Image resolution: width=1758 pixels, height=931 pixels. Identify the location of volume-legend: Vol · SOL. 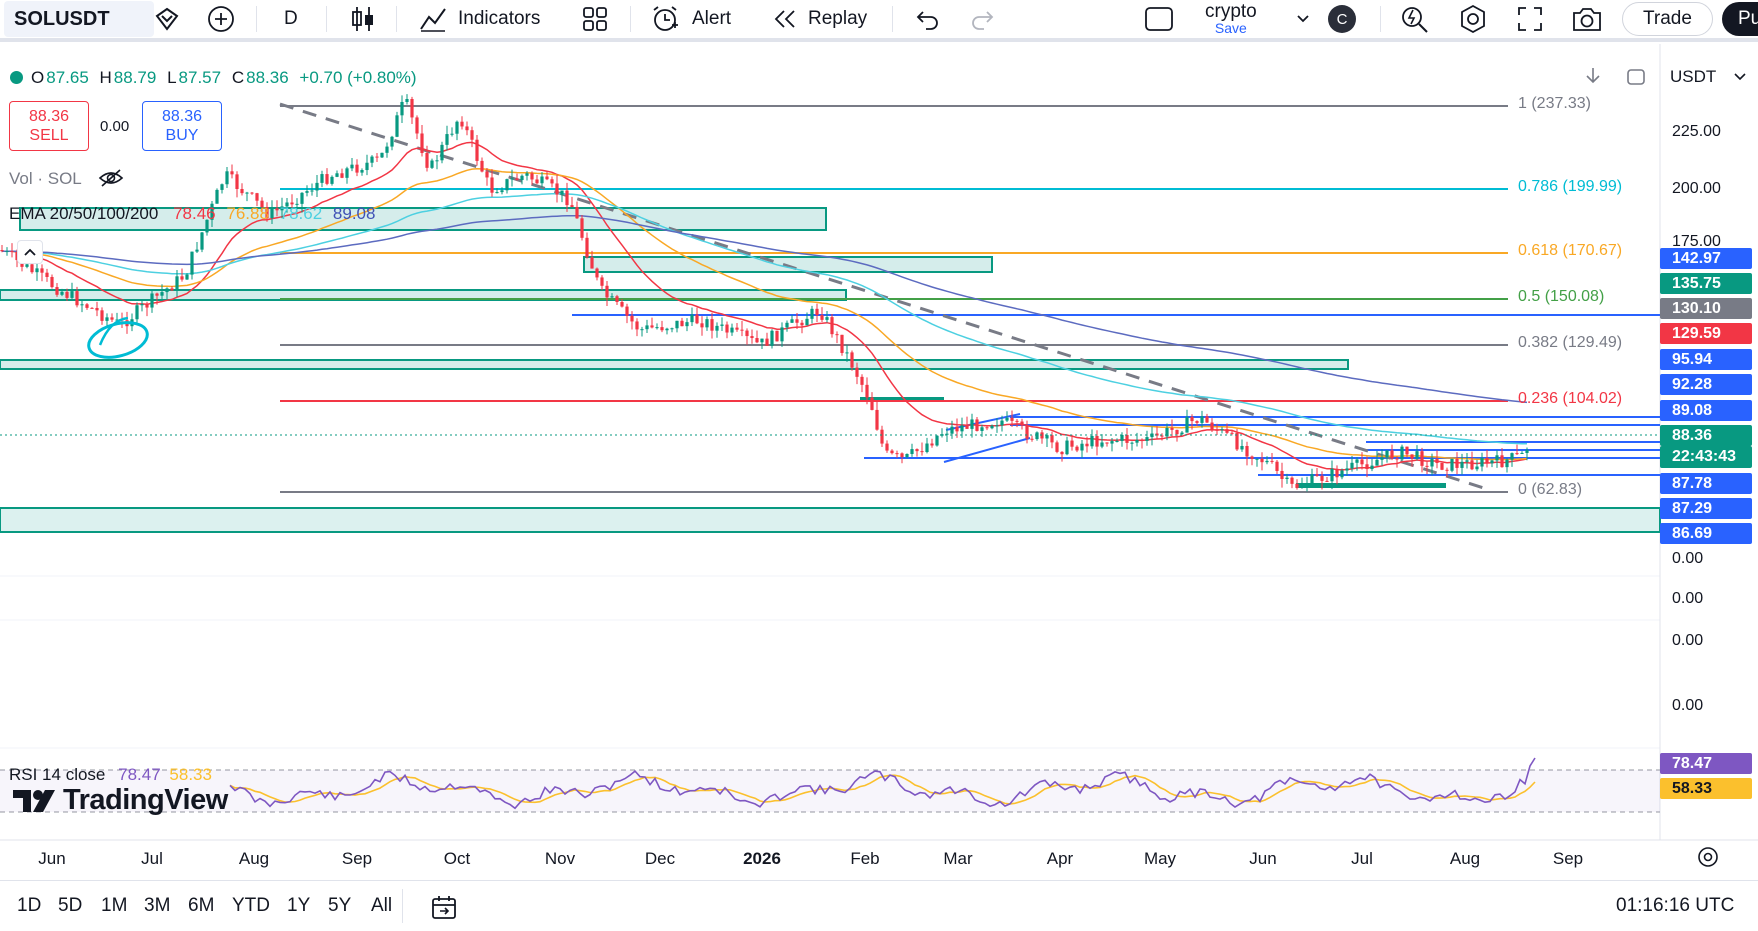
(66, 180).